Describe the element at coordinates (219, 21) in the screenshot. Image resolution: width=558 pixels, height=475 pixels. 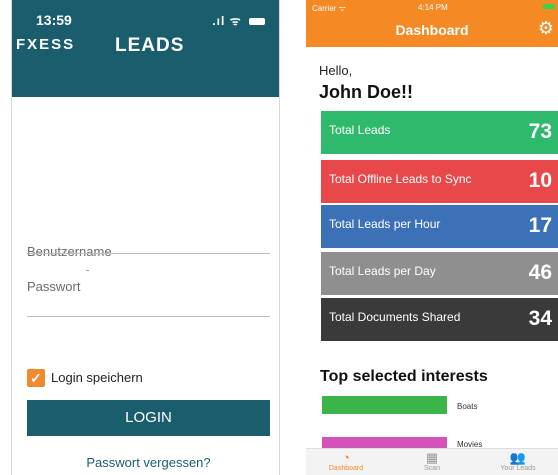
I see `signal-icon: .ıl` at that location.